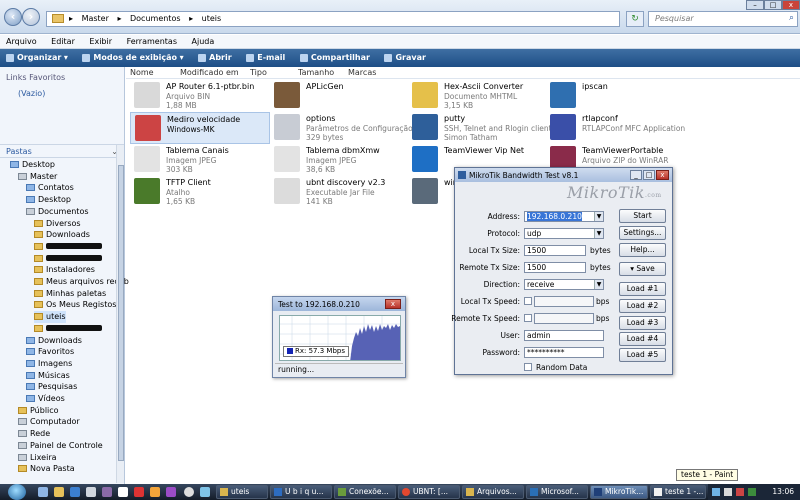 The image size is (800, 500). I want to click on burn-button: Gravar, so click(404, 58).